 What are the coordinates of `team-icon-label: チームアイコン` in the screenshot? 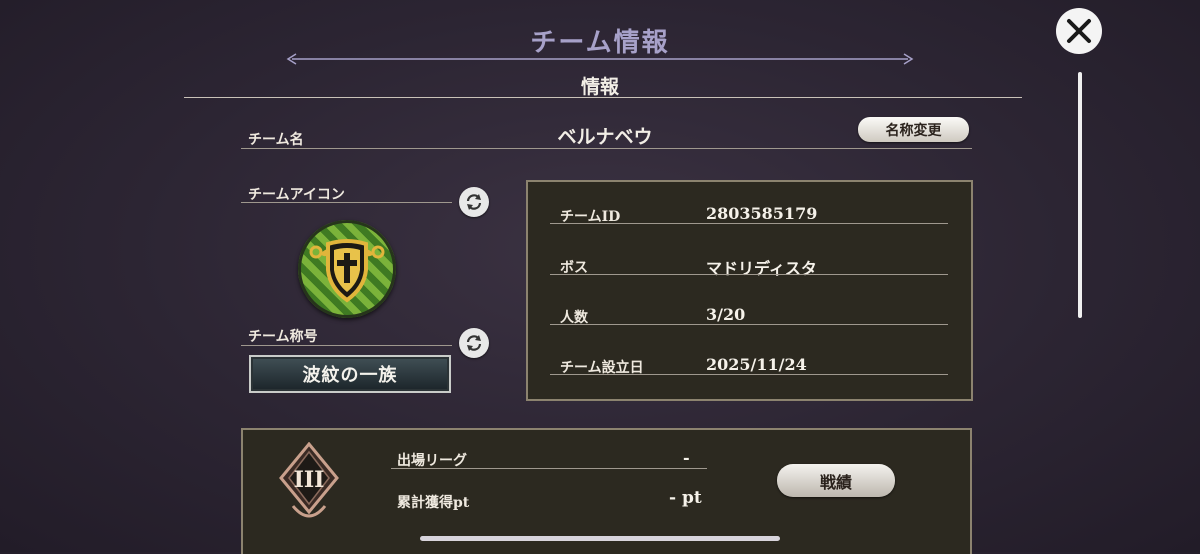 It's located at (296, 195).